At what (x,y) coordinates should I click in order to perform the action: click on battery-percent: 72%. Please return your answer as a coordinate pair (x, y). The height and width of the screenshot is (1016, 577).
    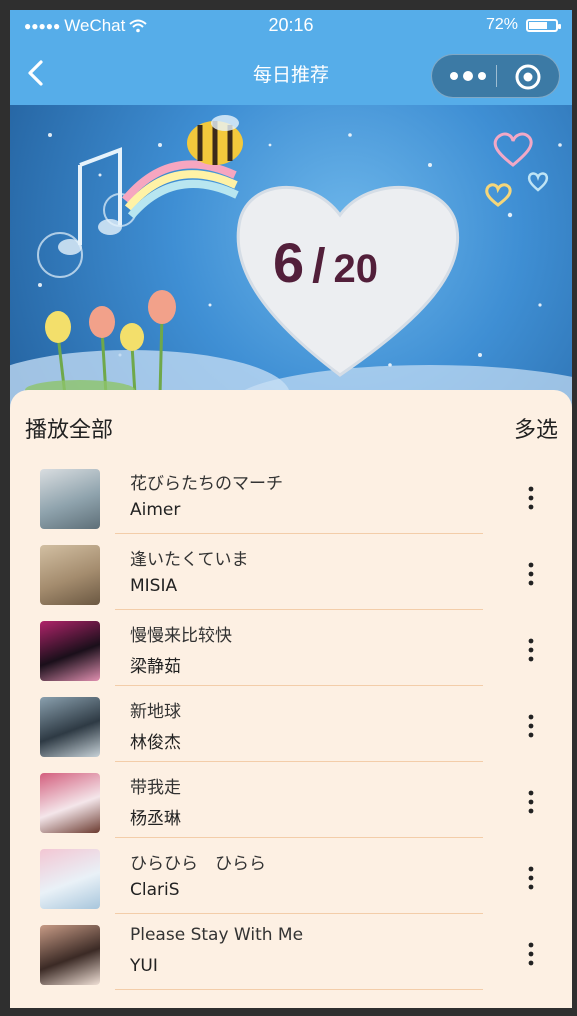
    Looking at the image, I should click on (501, 24).